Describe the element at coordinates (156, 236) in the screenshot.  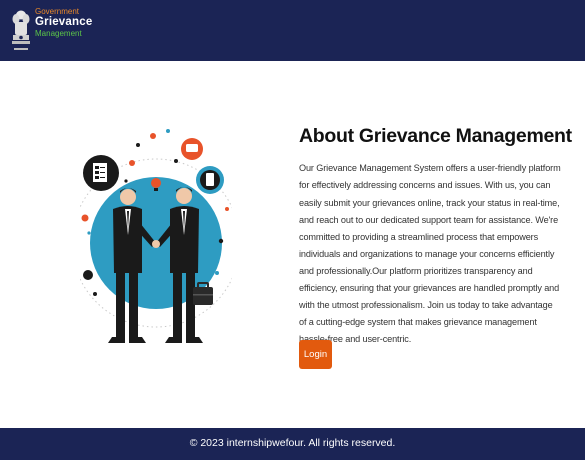
I see `business-handshake-illustration` at that location.